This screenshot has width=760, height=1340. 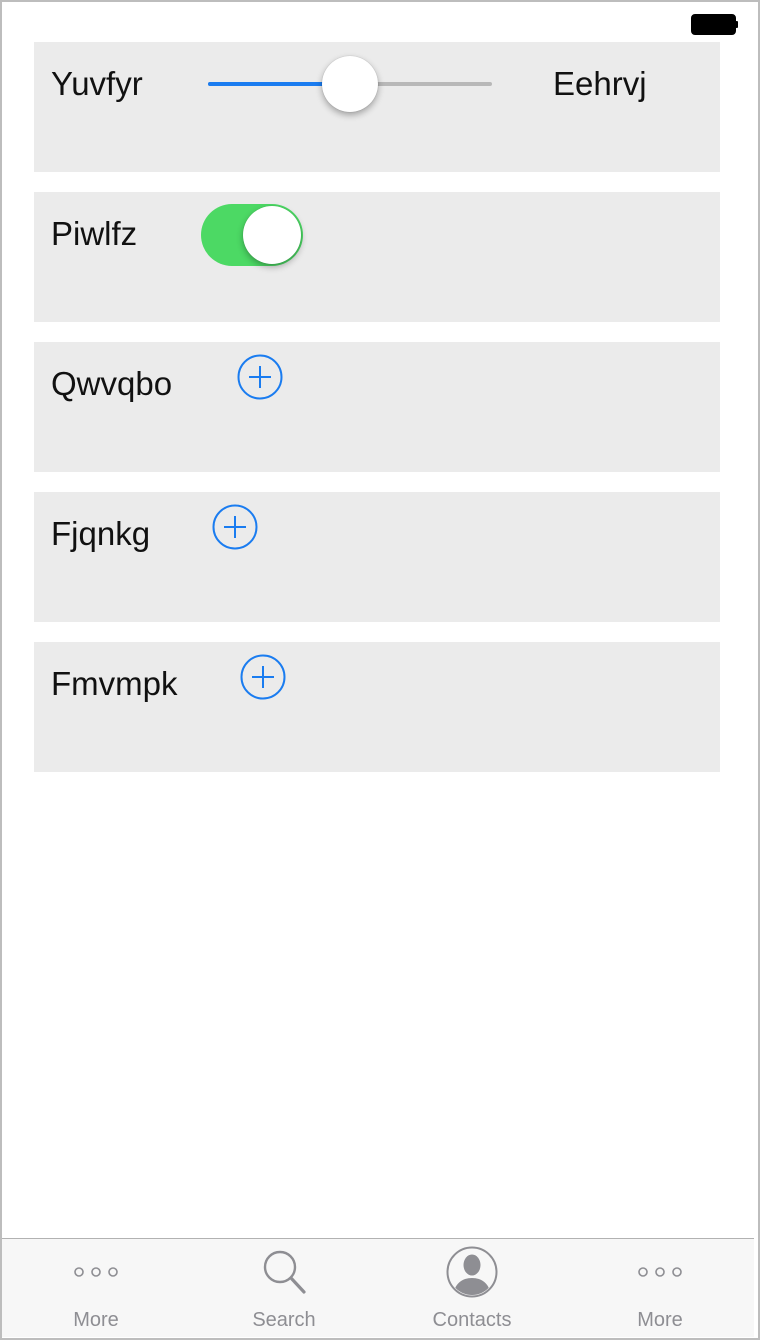 I want to click on battery-full-icon, so click(x=714, y=24).